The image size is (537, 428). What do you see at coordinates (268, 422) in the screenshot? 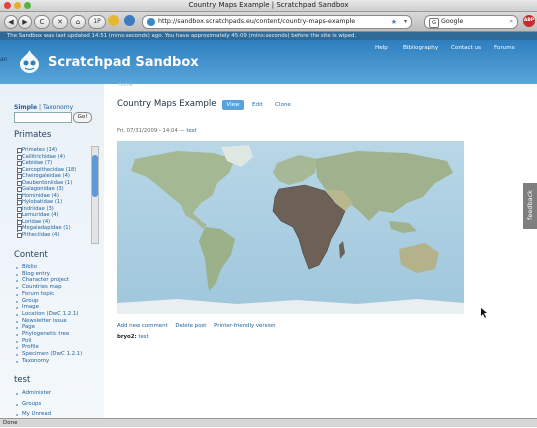
I see `browser-status-bar: Done` at bounding box center [268, 422].